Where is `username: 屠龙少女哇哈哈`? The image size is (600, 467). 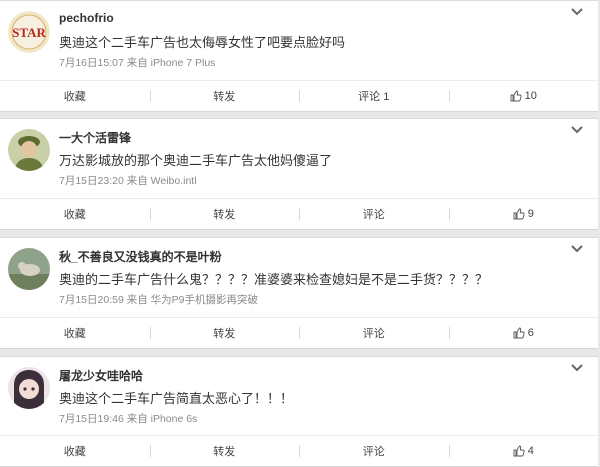
username: 屠龙少女哇哈哈 is located at coordinates (101, 375).